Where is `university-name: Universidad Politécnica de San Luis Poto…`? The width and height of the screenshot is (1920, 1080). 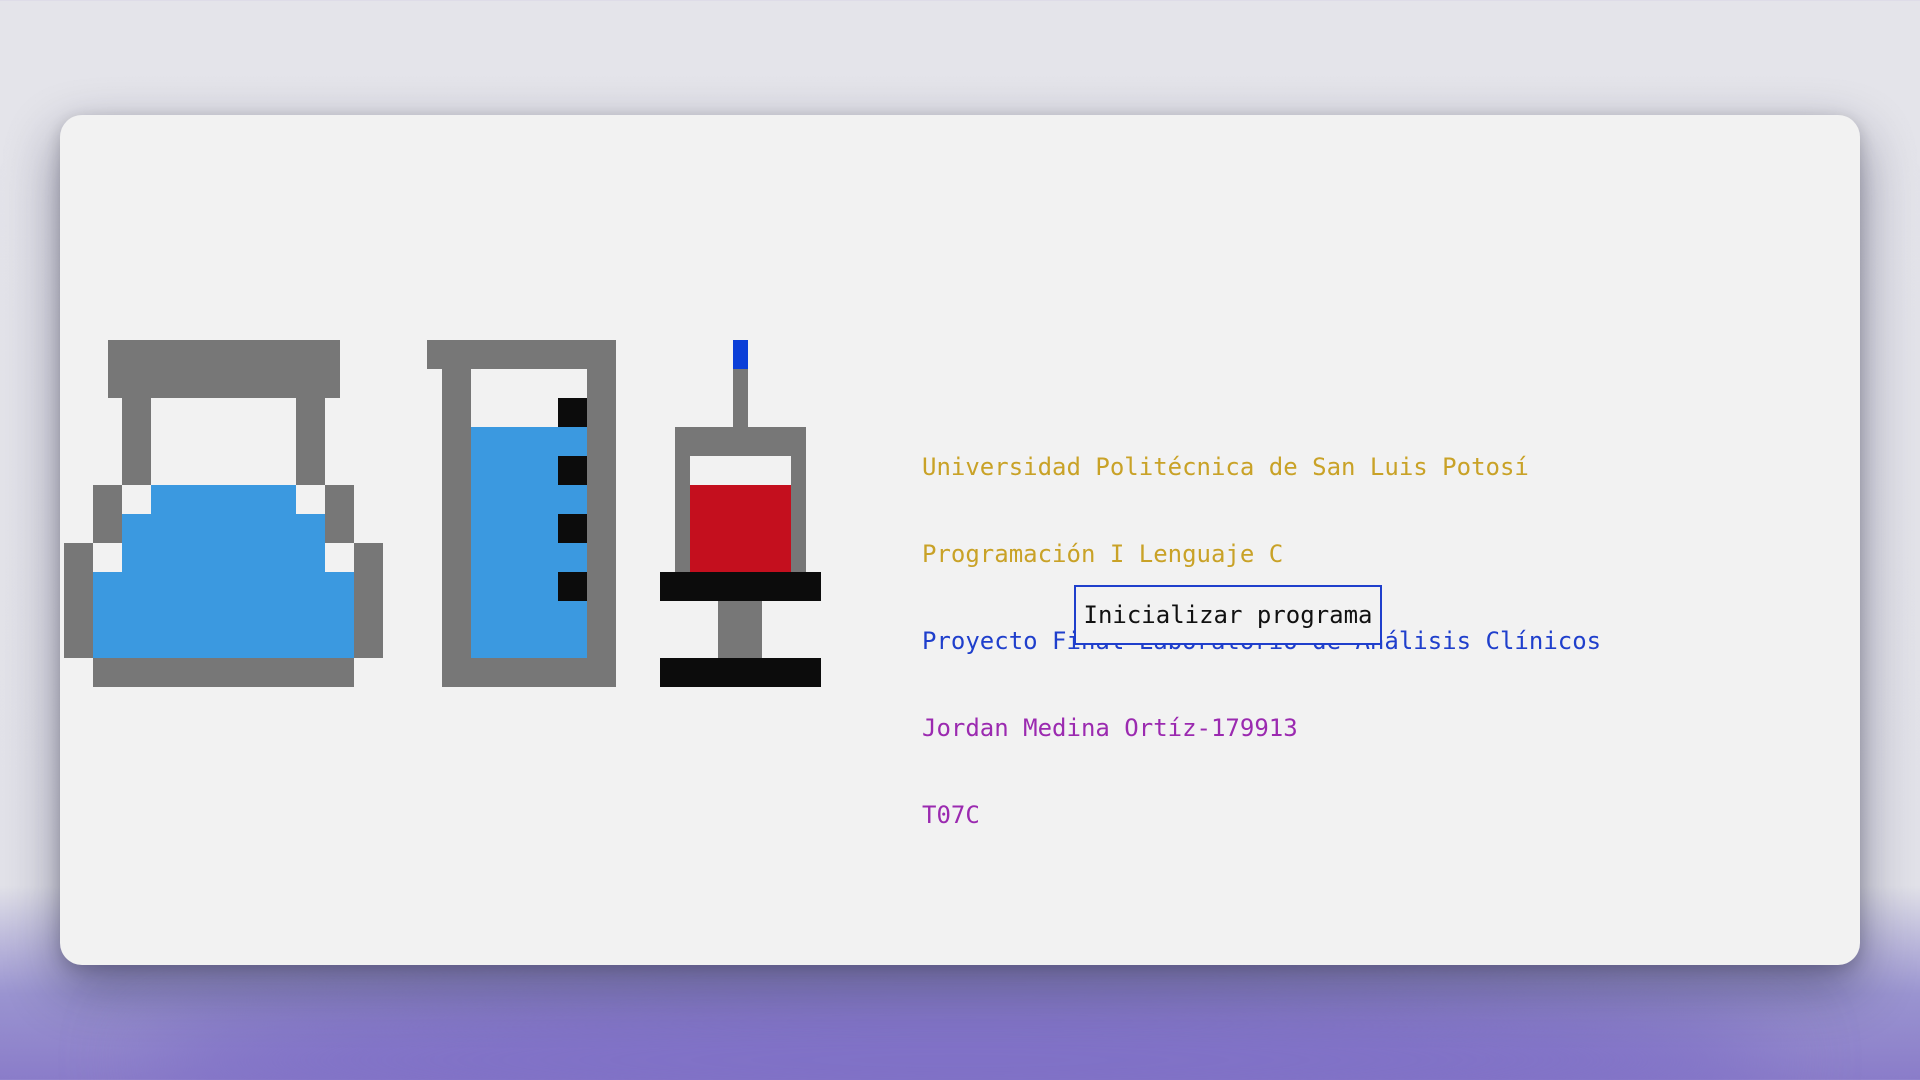 university-name: Universidad Politécnica de San Luis Poto… is located at coordinates (1225, 467).